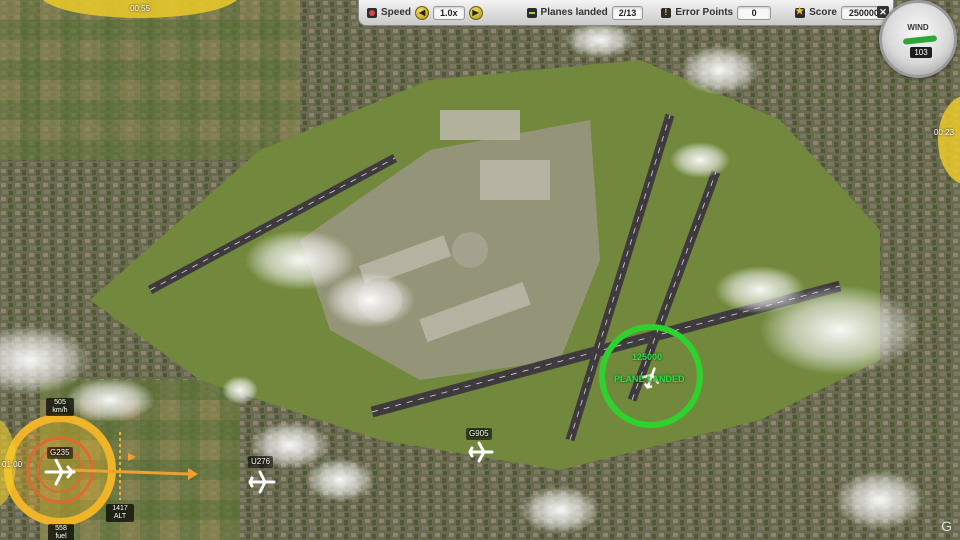 This screenshot has height=540, width=960. What do you see at coordinates (60, 453) in the screenshot?
I see `plane-label-g235: G235` at bounding box center [60, 453].